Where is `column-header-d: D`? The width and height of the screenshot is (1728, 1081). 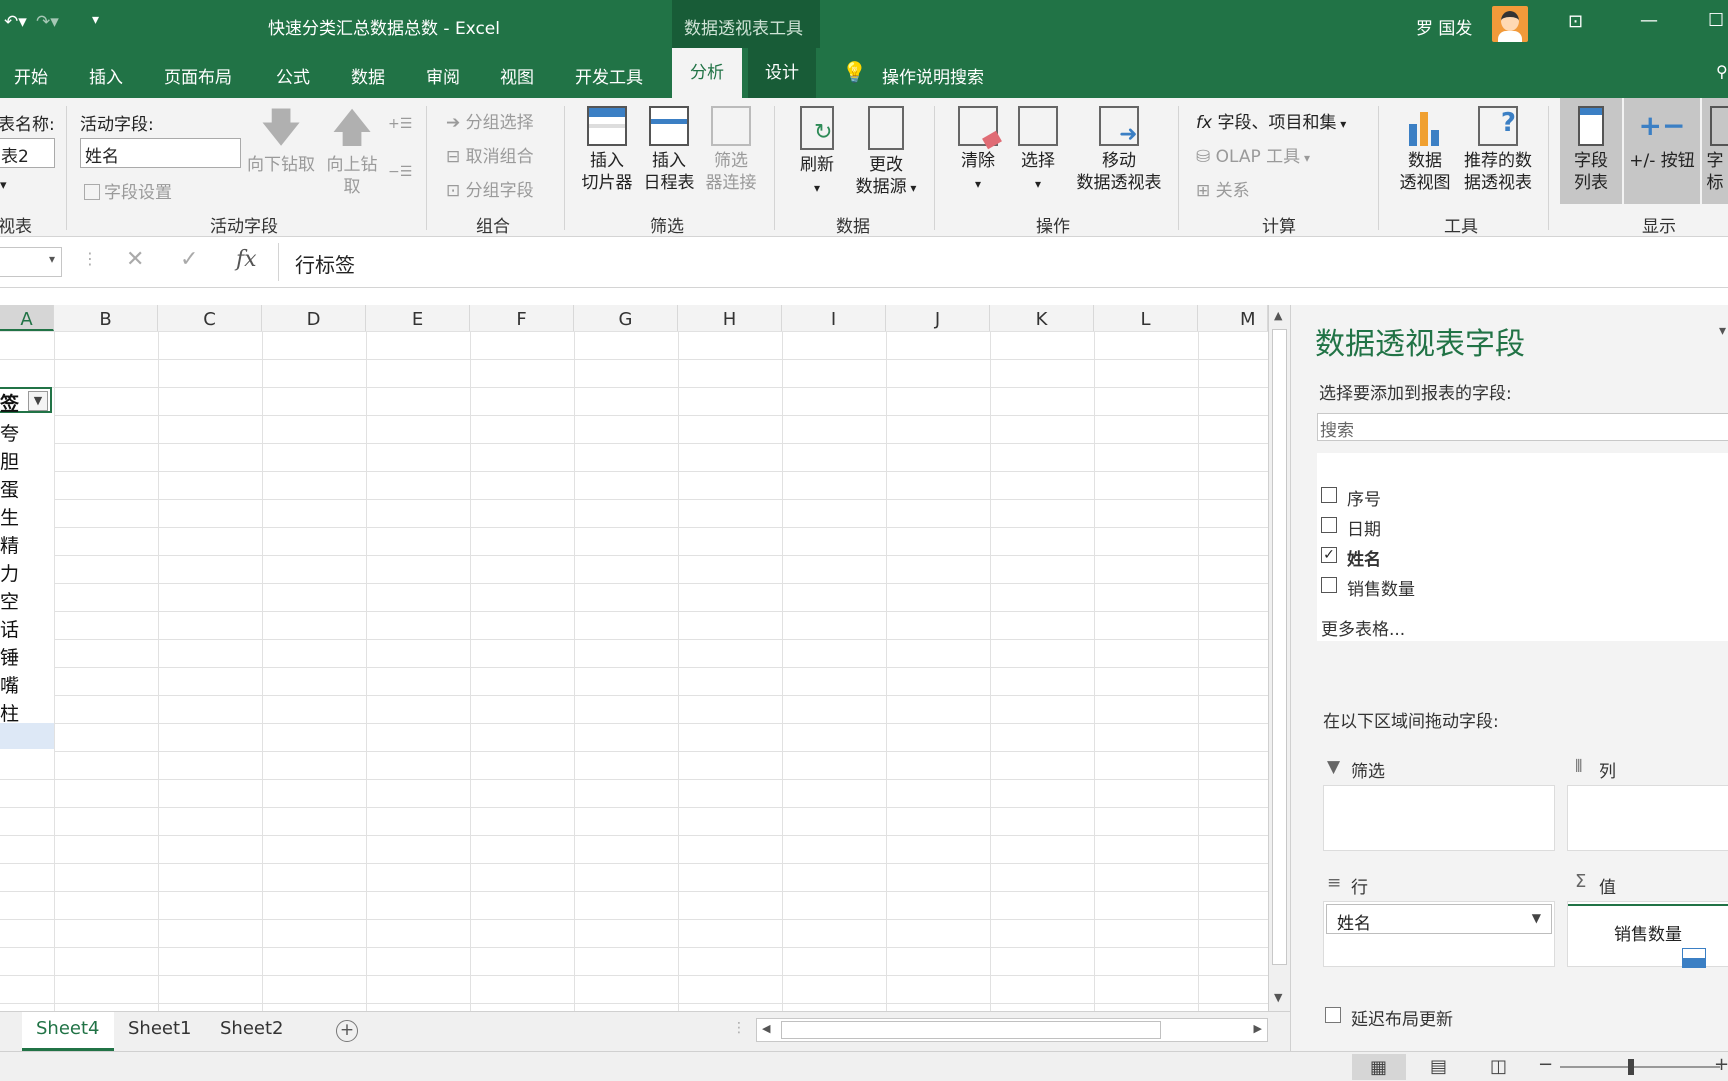
column-header-d: D is located at coordinates (314, 318).